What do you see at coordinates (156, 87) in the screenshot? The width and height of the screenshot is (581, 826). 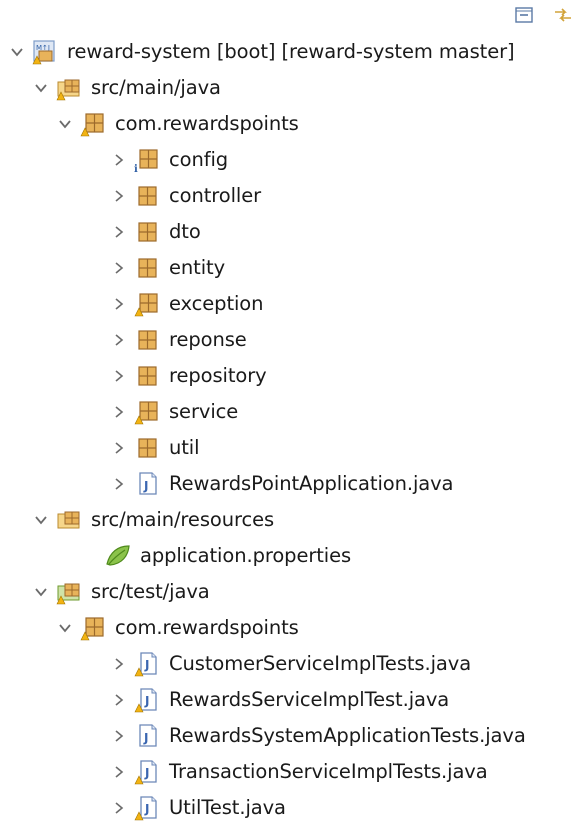 I see `src-main-java-label: src/main/java` at bounding box center [156, 87].